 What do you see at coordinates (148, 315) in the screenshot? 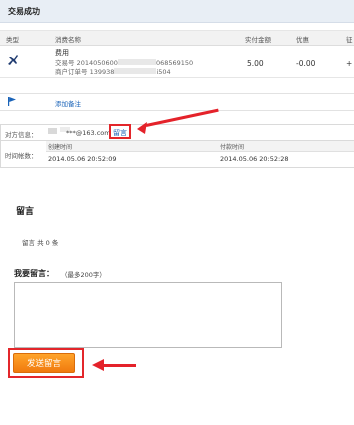
I see `comment-textarea` at bounding box center [148, 315].